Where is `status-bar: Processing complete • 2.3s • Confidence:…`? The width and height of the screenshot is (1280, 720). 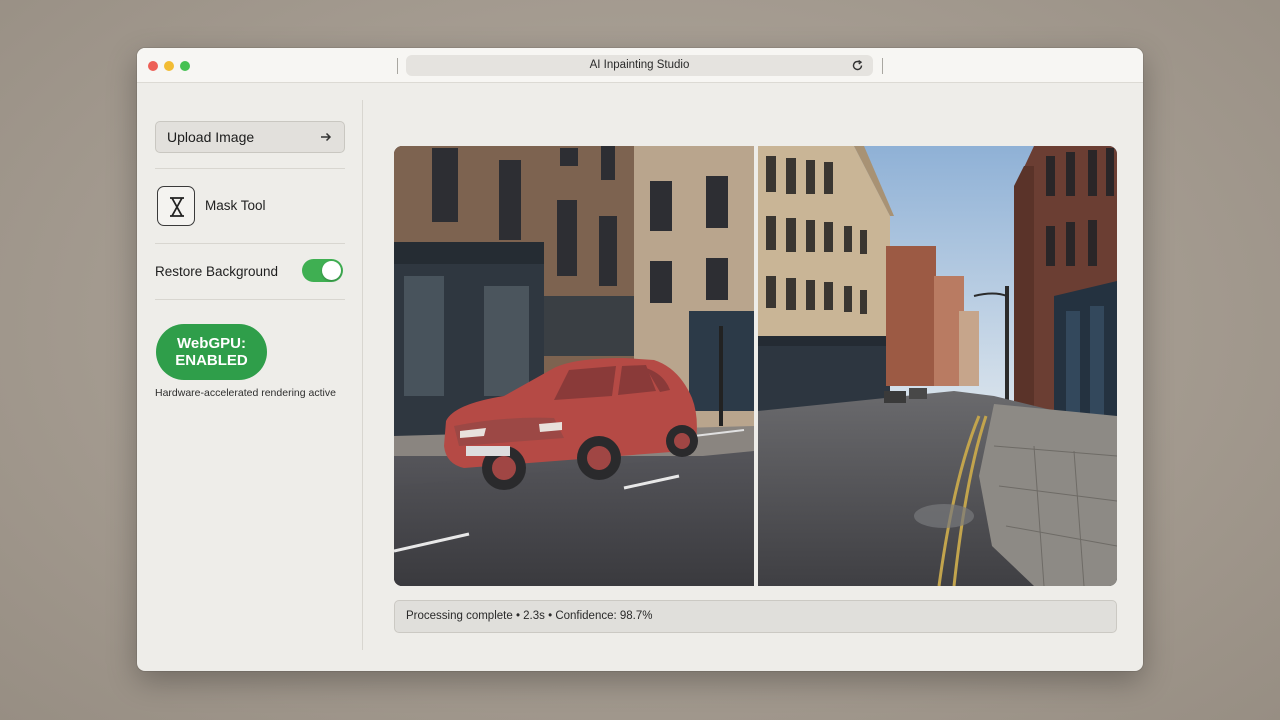
status-bar: Processing complete • 2.3s • Confidence:… is located at coordinates (755, 616).